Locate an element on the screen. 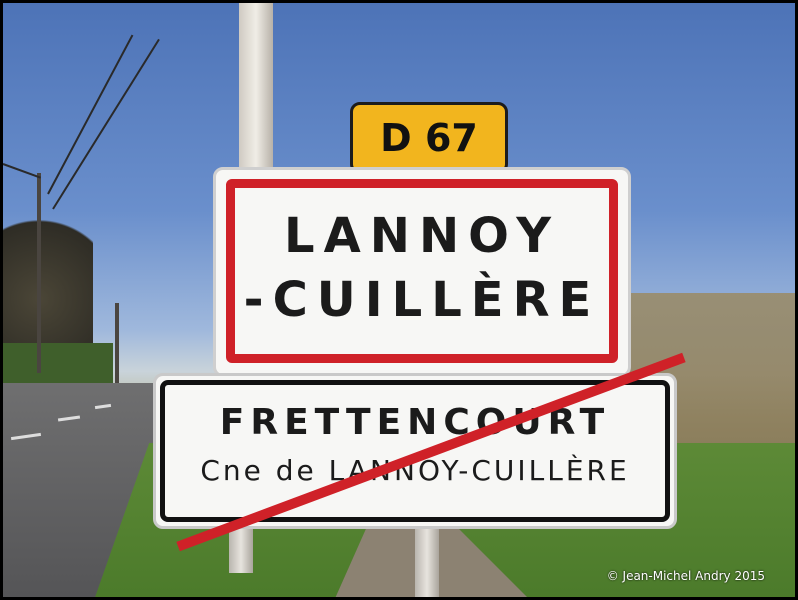  route-number-text: D 67 is located at coordinates (429, 138).